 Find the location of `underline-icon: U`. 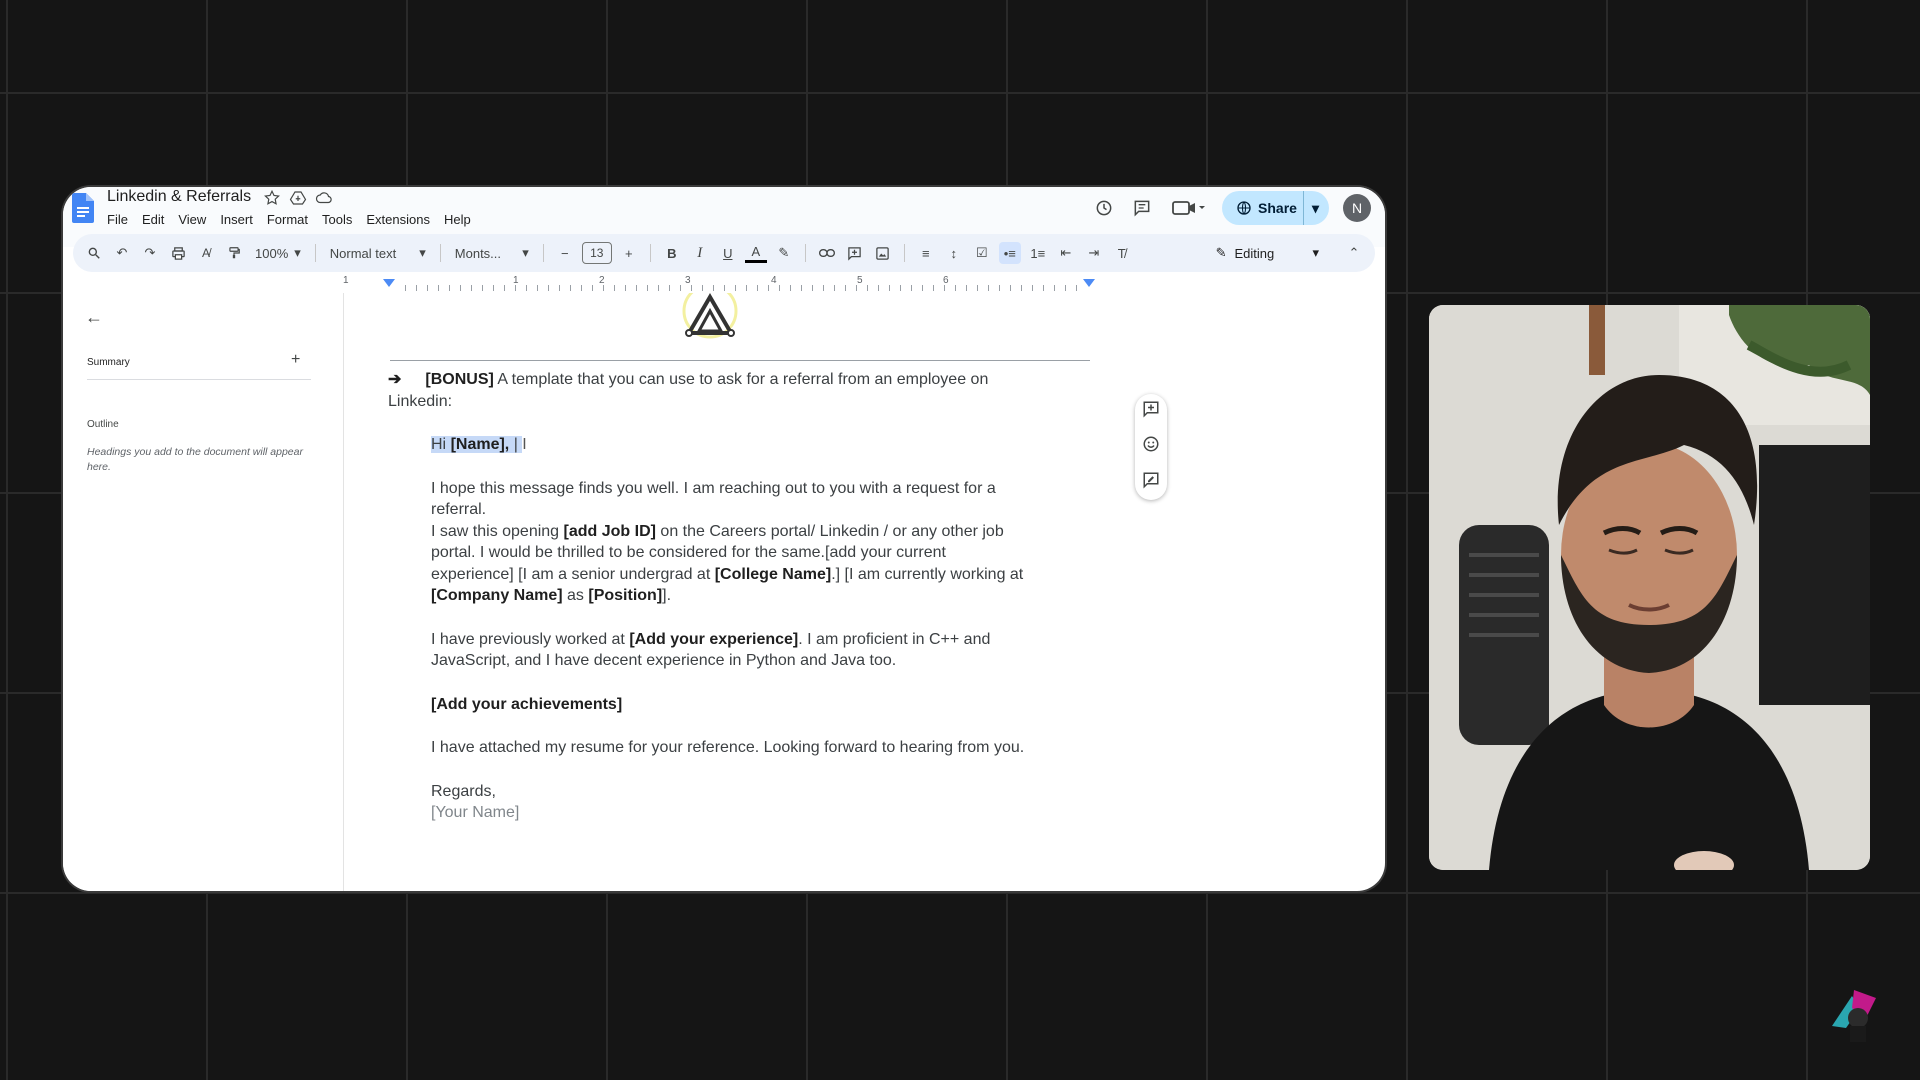

underline-icon: U is located at coordinates (728, 253).